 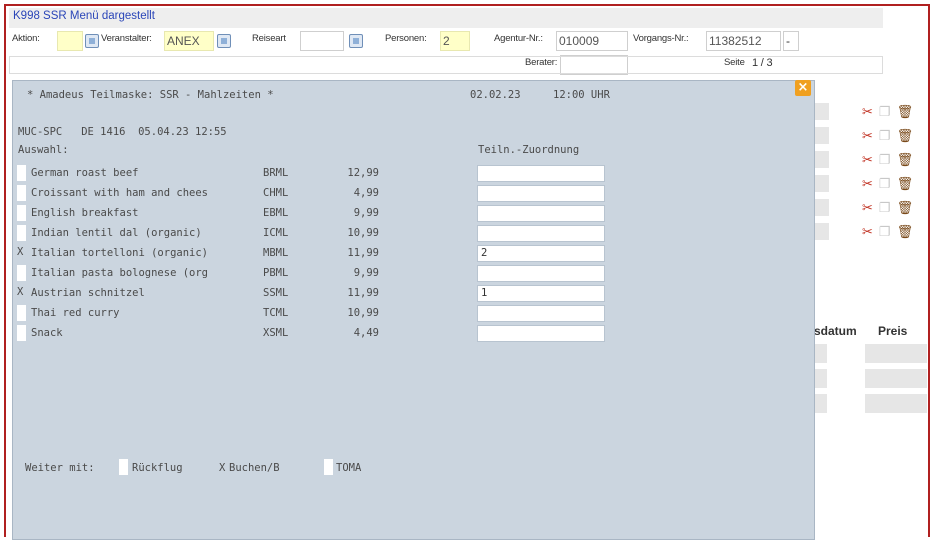 I want to click on col-header-datum: sdatum, so click(x=835, y=331).